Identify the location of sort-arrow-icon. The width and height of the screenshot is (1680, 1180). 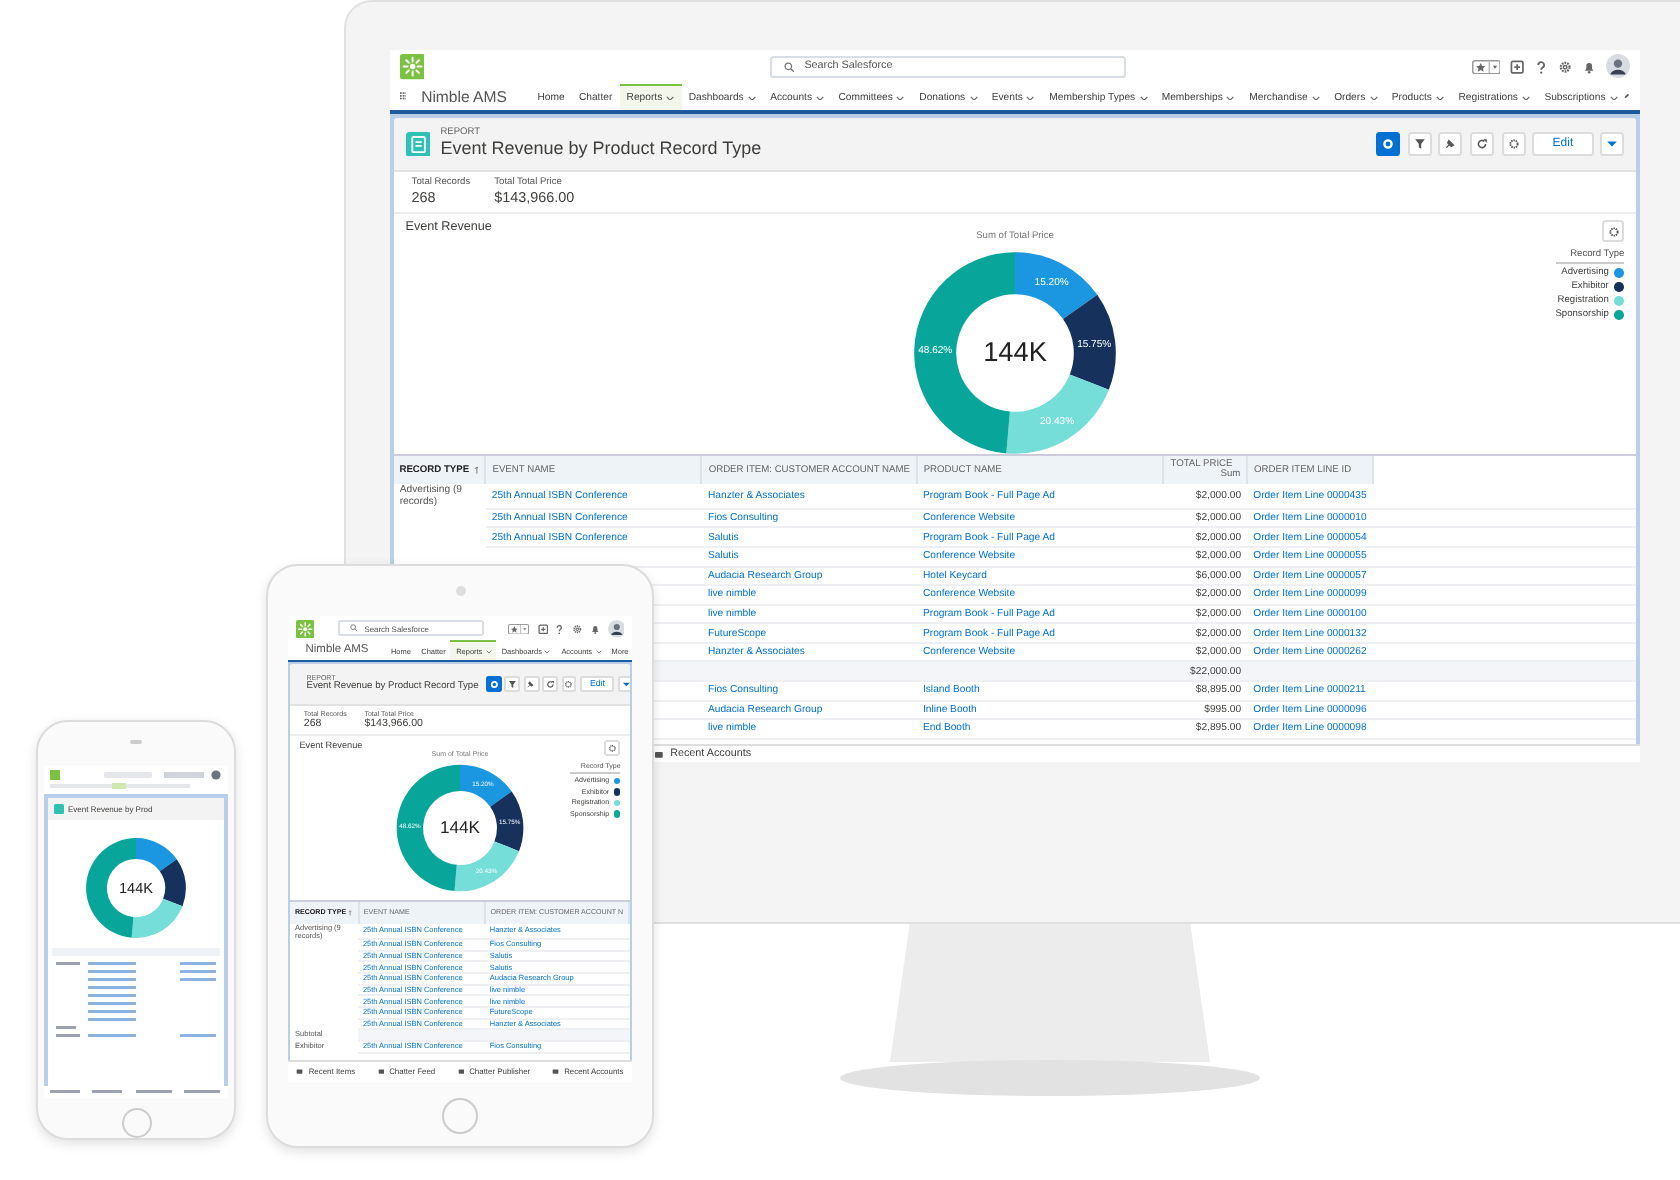
(476, 470).